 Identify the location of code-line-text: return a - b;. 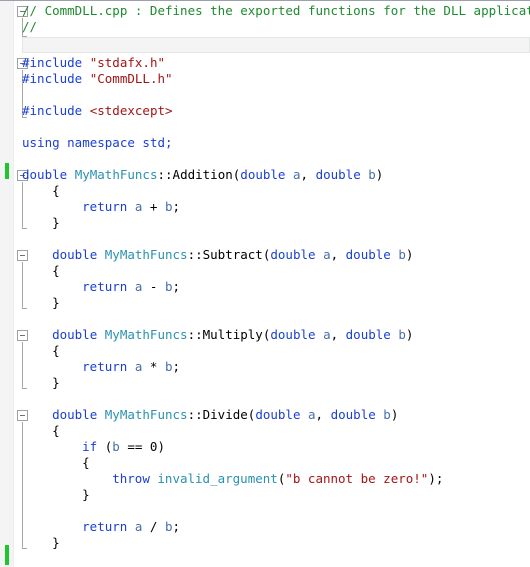
(131, 287).